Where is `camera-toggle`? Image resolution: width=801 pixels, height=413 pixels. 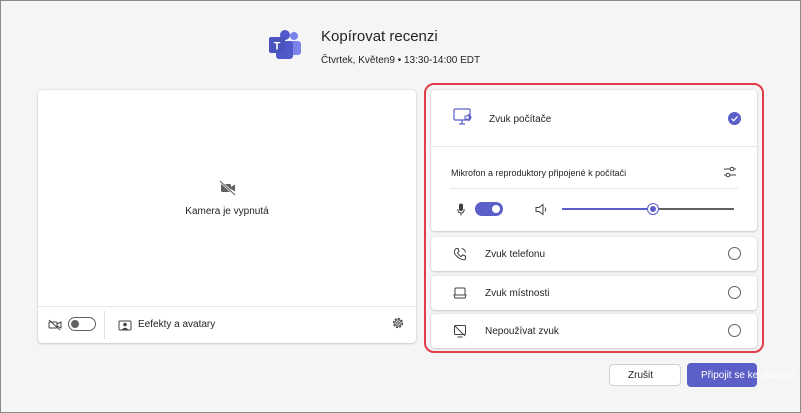
camera-toggle is located at coordinates (82, 324).